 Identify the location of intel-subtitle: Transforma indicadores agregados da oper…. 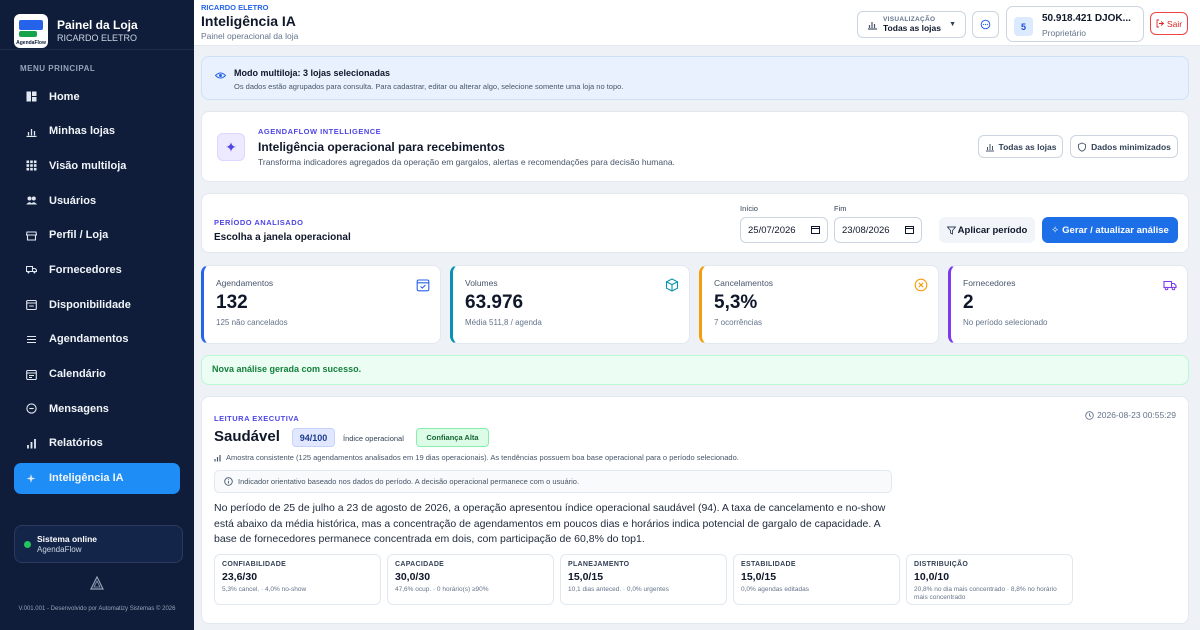
(466, 162).